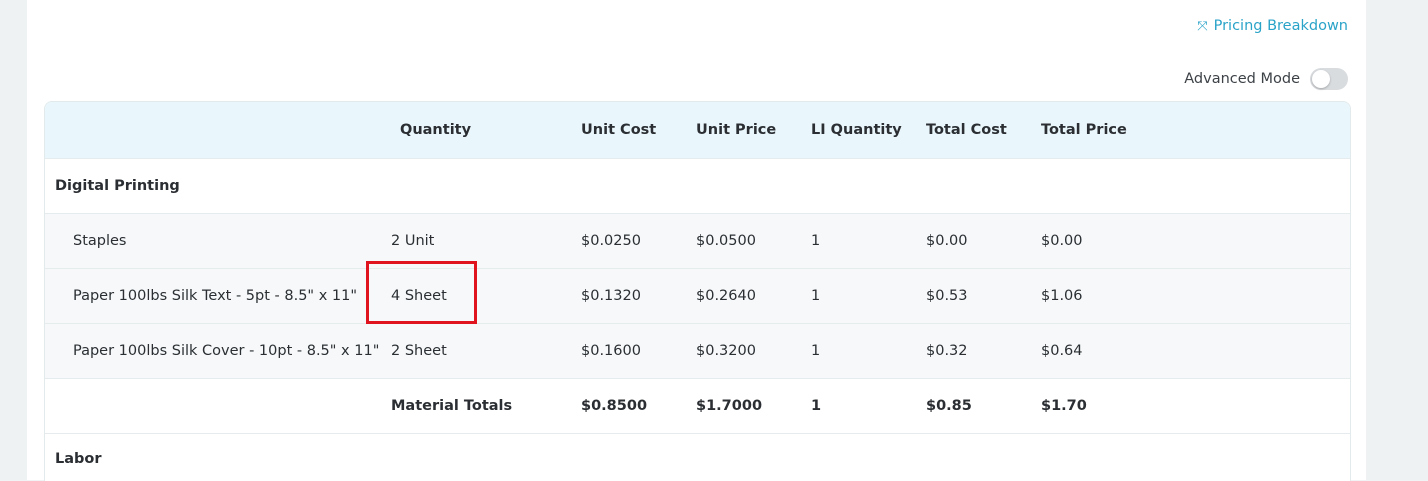  Describe the element at coordinates (1397, 240) in the screenshot. I see `page-margin-right` at that location.